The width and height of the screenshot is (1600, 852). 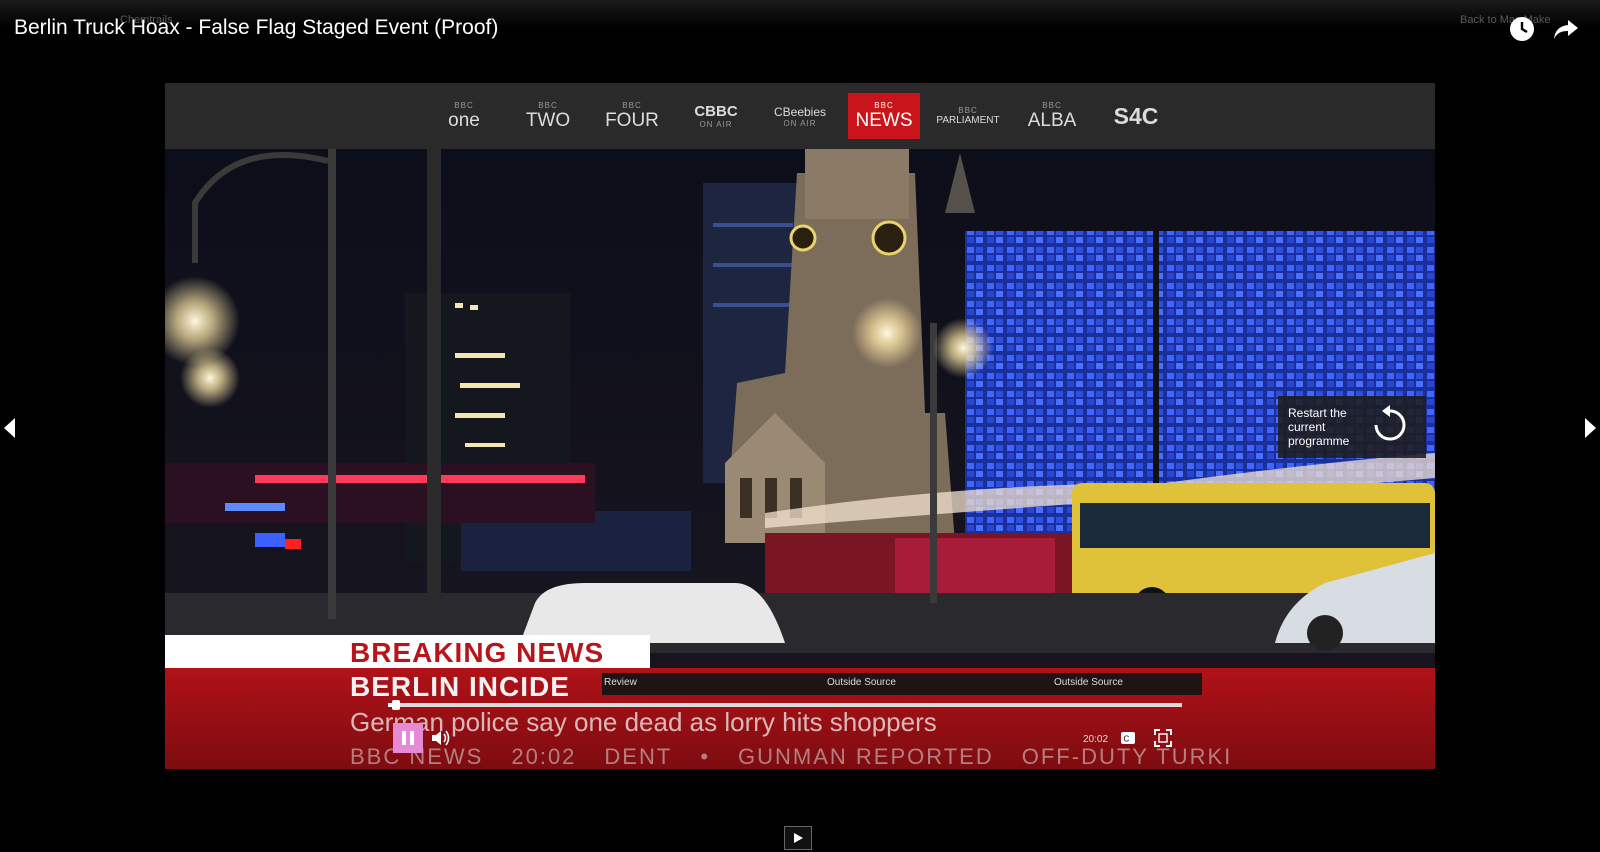 What do you see at coordinates (632, 116) in the screenshot?
I see `channel-bbc-four: BBC FOUR` at bounding box center [632, 116].